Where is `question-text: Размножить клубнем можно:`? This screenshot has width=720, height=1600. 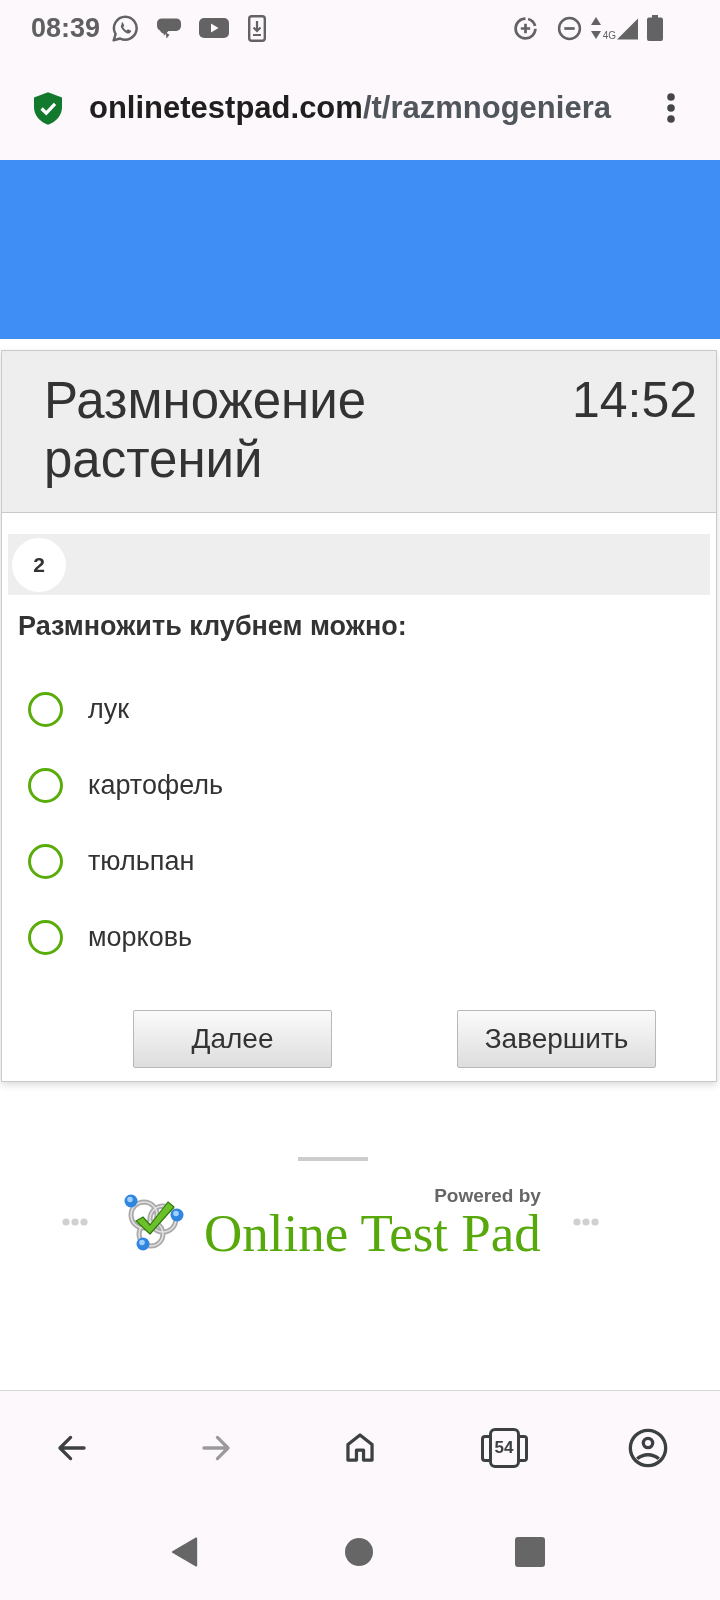
question-text: Размножить клубнем можно: is located at coordinates (212, 626).